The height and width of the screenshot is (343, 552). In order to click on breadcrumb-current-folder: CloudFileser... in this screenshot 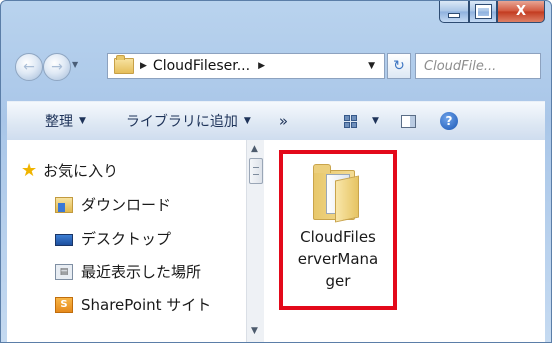, I will do `click(201, 66)`.